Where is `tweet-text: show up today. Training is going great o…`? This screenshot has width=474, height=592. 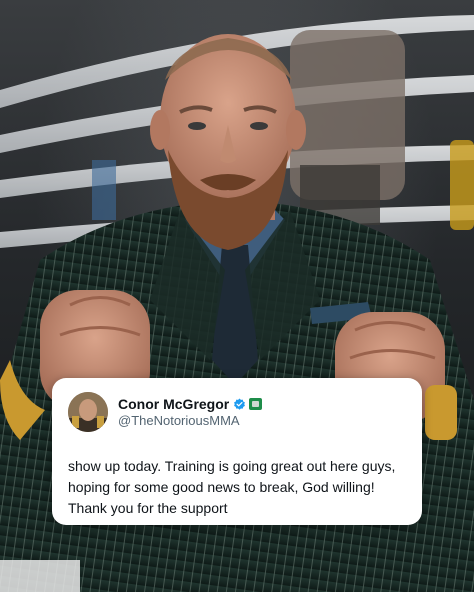
tweet-text: show up today. Training is going great o… is located at coordinates (232, 487).